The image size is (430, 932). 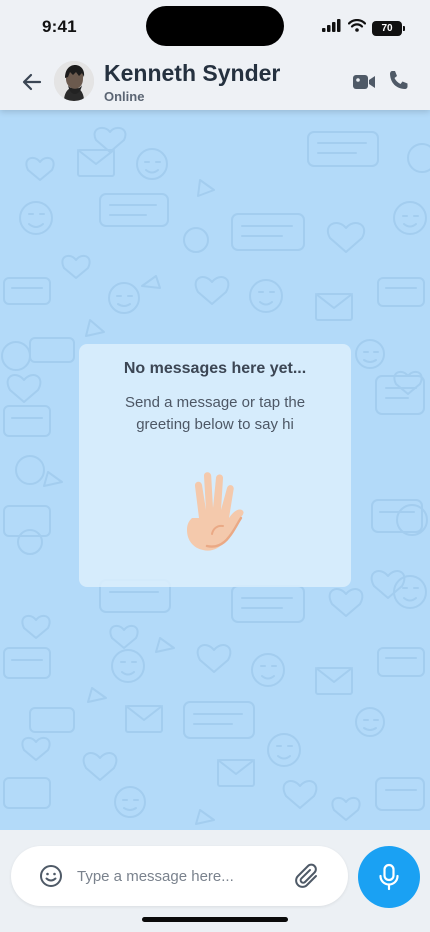 I want to click on battery-icon: 70, so click(x=388, y=28).